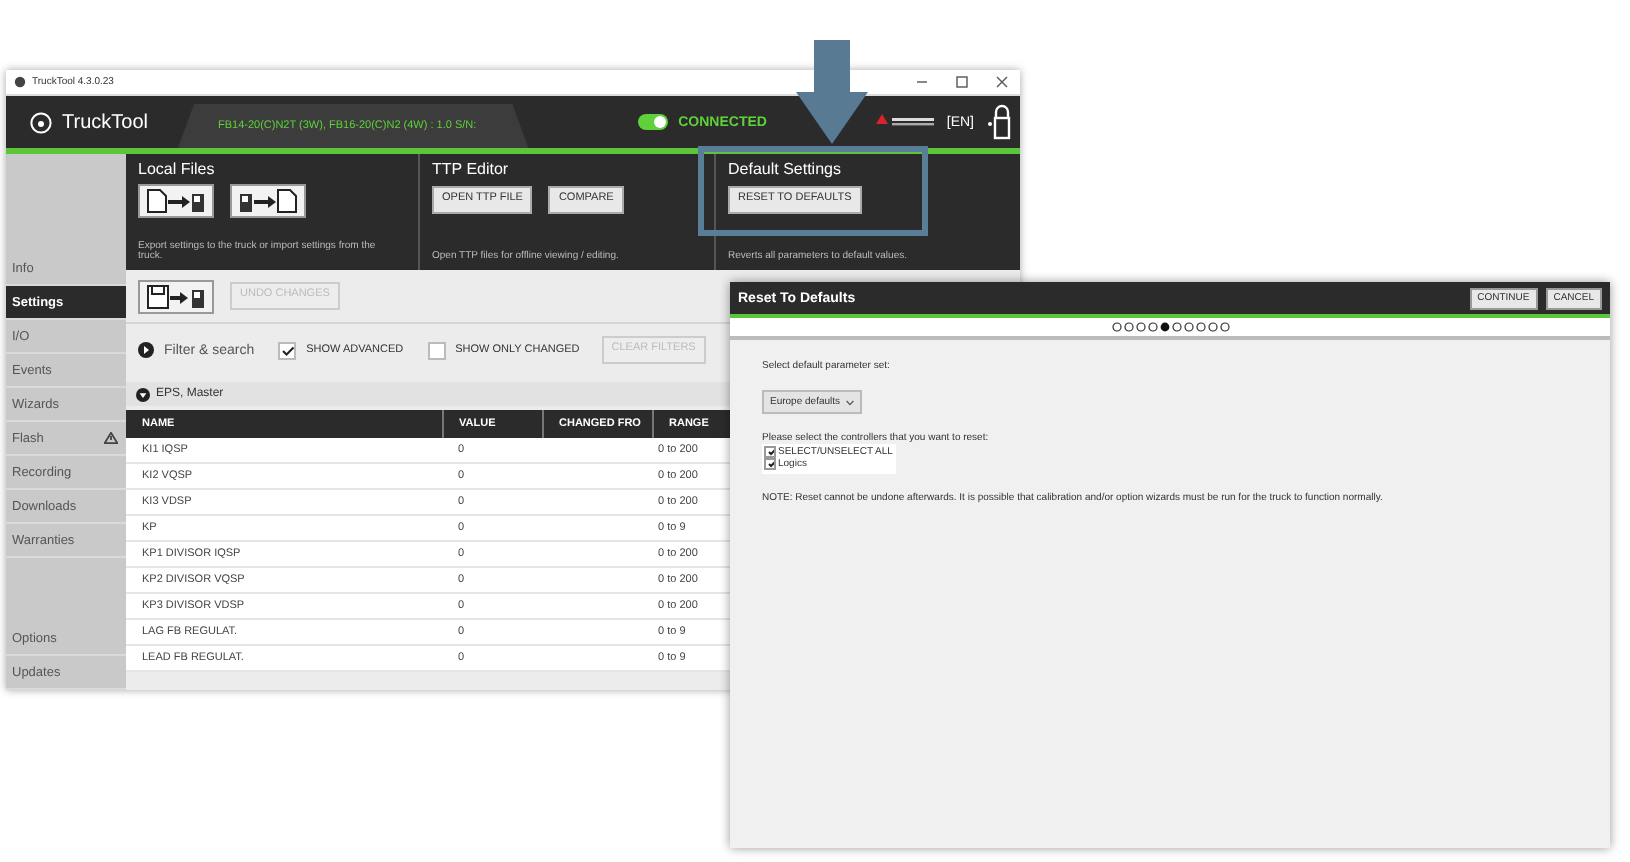 Image resolution: width=1630 pixels, height=862 pixels. What do you see at coordinates (785, 169) in the screenshot?
I see `section-title: Default Settings` at bounding box center [785, 169].